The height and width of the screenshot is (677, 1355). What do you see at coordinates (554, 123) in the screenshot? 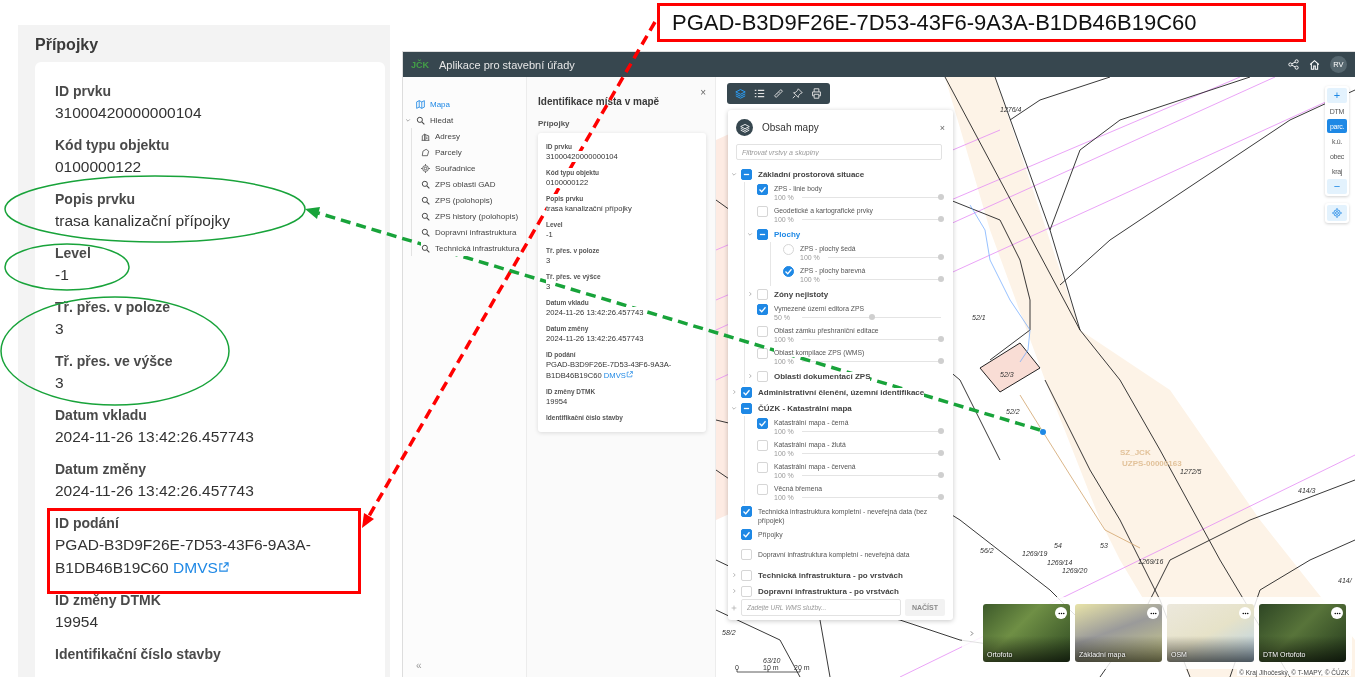
I see `section-title: Přípojky` at bounding box center [554, 123].